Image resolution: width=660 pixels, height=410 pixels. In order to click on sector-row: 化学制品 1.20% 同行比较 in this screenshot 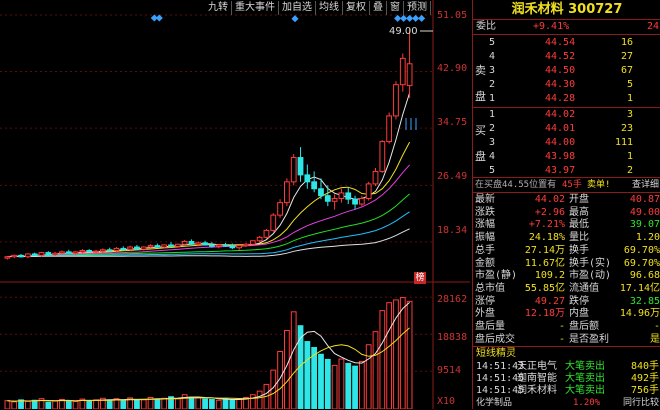, I will do `click(566, 403)`.